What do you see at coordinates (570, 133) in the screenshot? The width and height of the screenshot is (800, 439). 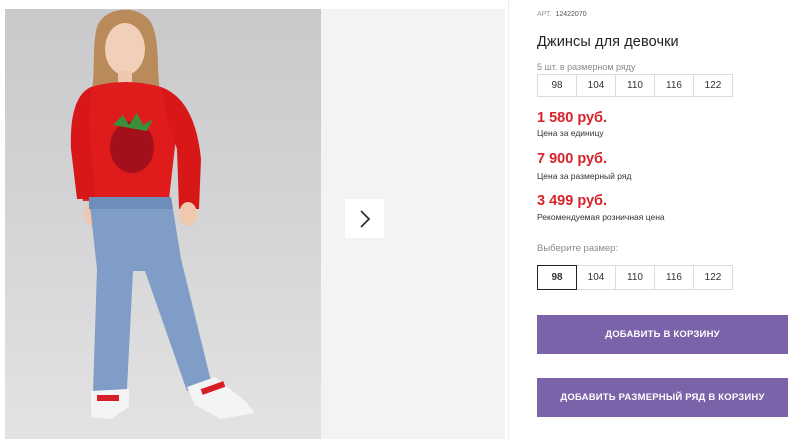 I see `unit-price-label: Цена за единицу` at bounding box center [570, 133].